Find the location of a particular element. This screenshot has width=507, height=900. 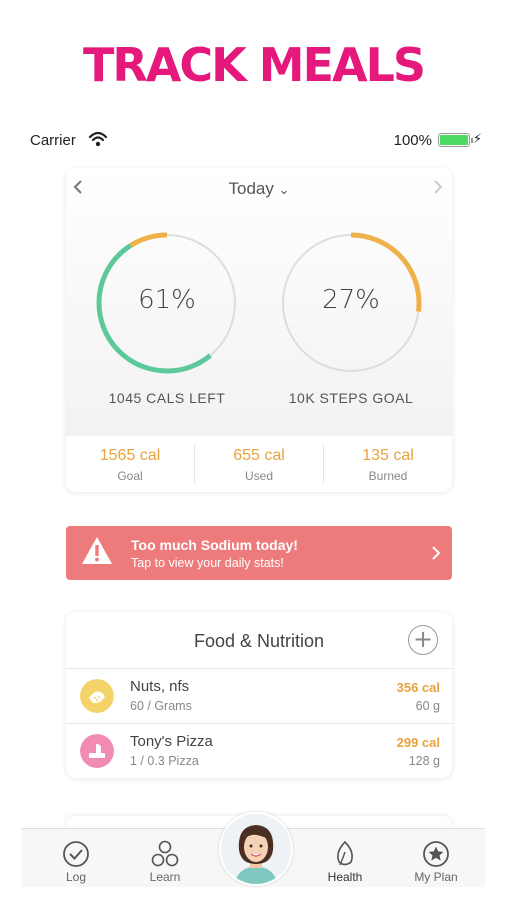

food-item-quantity: 60 / Grams is located at coordinates (161, 706).